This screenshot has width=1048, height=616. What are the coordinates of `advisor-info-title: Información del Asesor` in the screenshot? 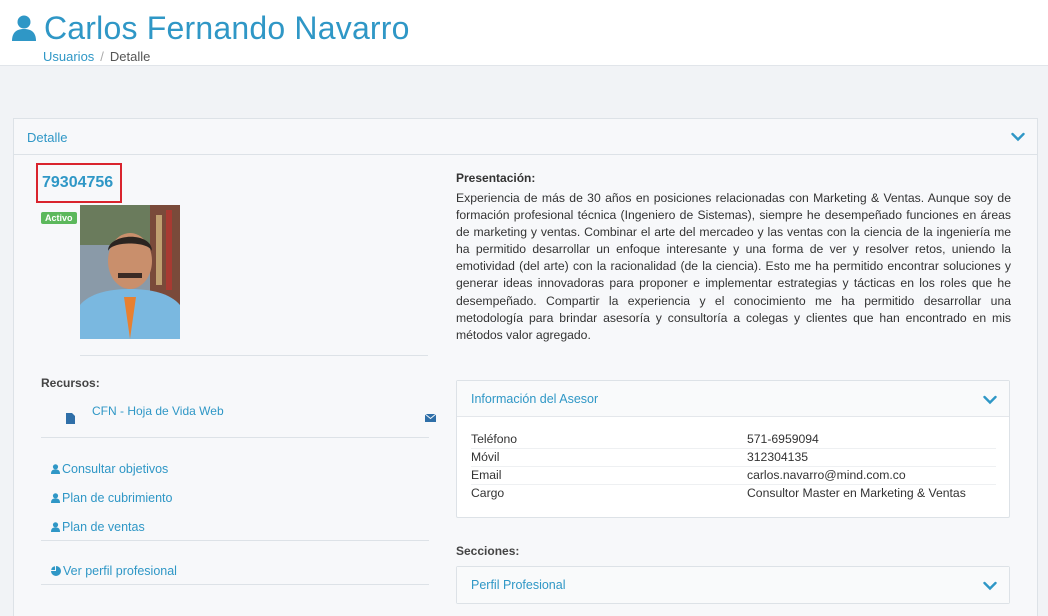 It's located at (535, 399).